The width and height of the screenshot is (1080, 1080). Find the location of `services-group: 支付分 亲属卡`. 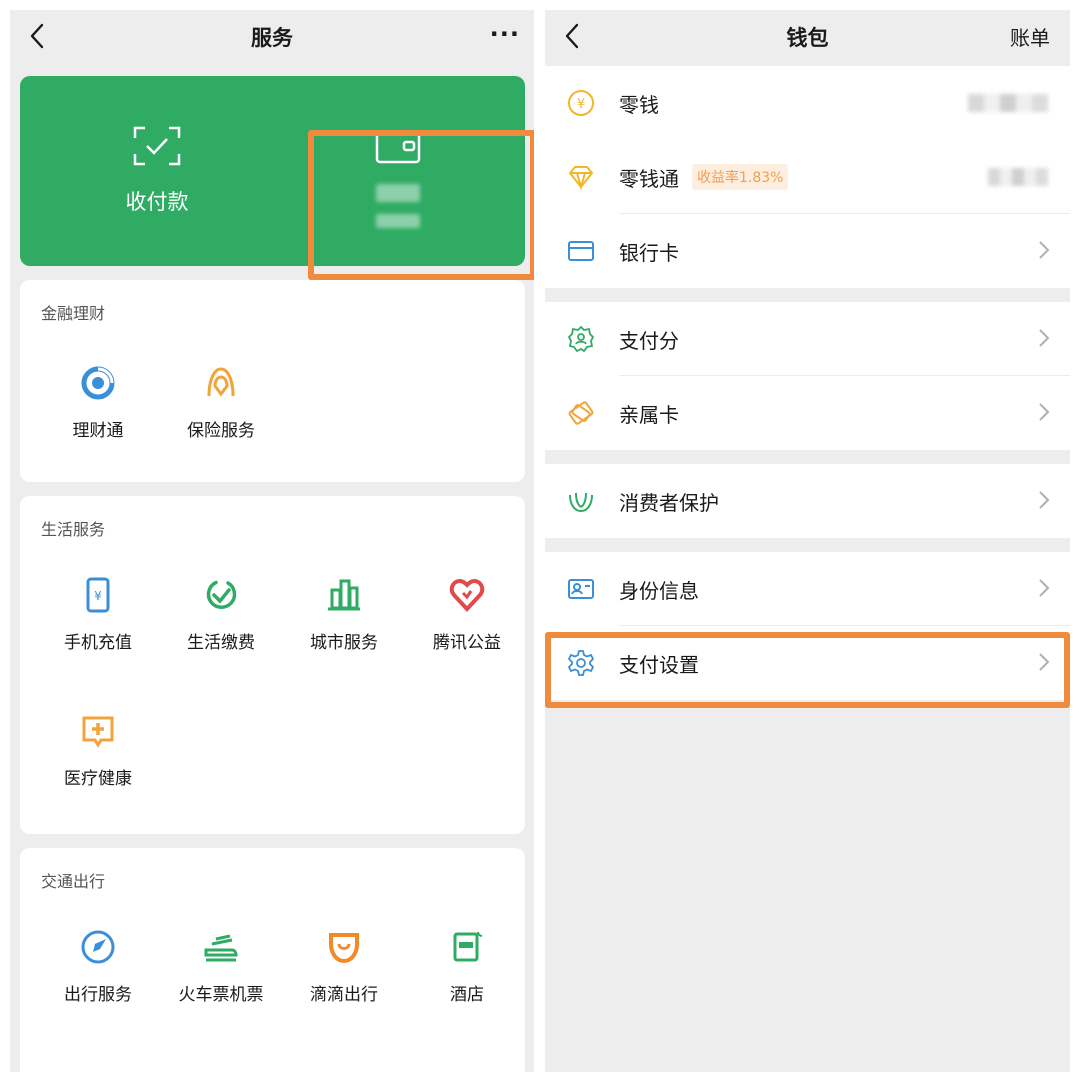

services-group: 支付分 亲属卡 is located at coordinates (807, 376).